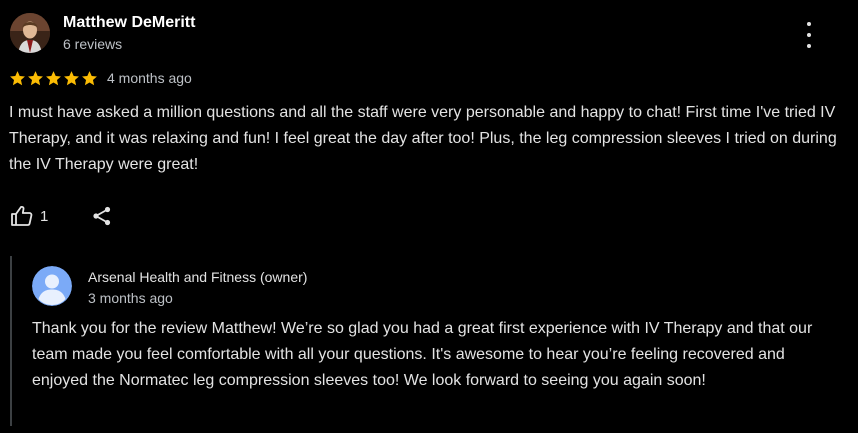 The height and width of the screenshot is (433, 858). Describe the element at coordinates (93, 44) in the screenshot. I see `author-review-count: 6 reviews` at that location.